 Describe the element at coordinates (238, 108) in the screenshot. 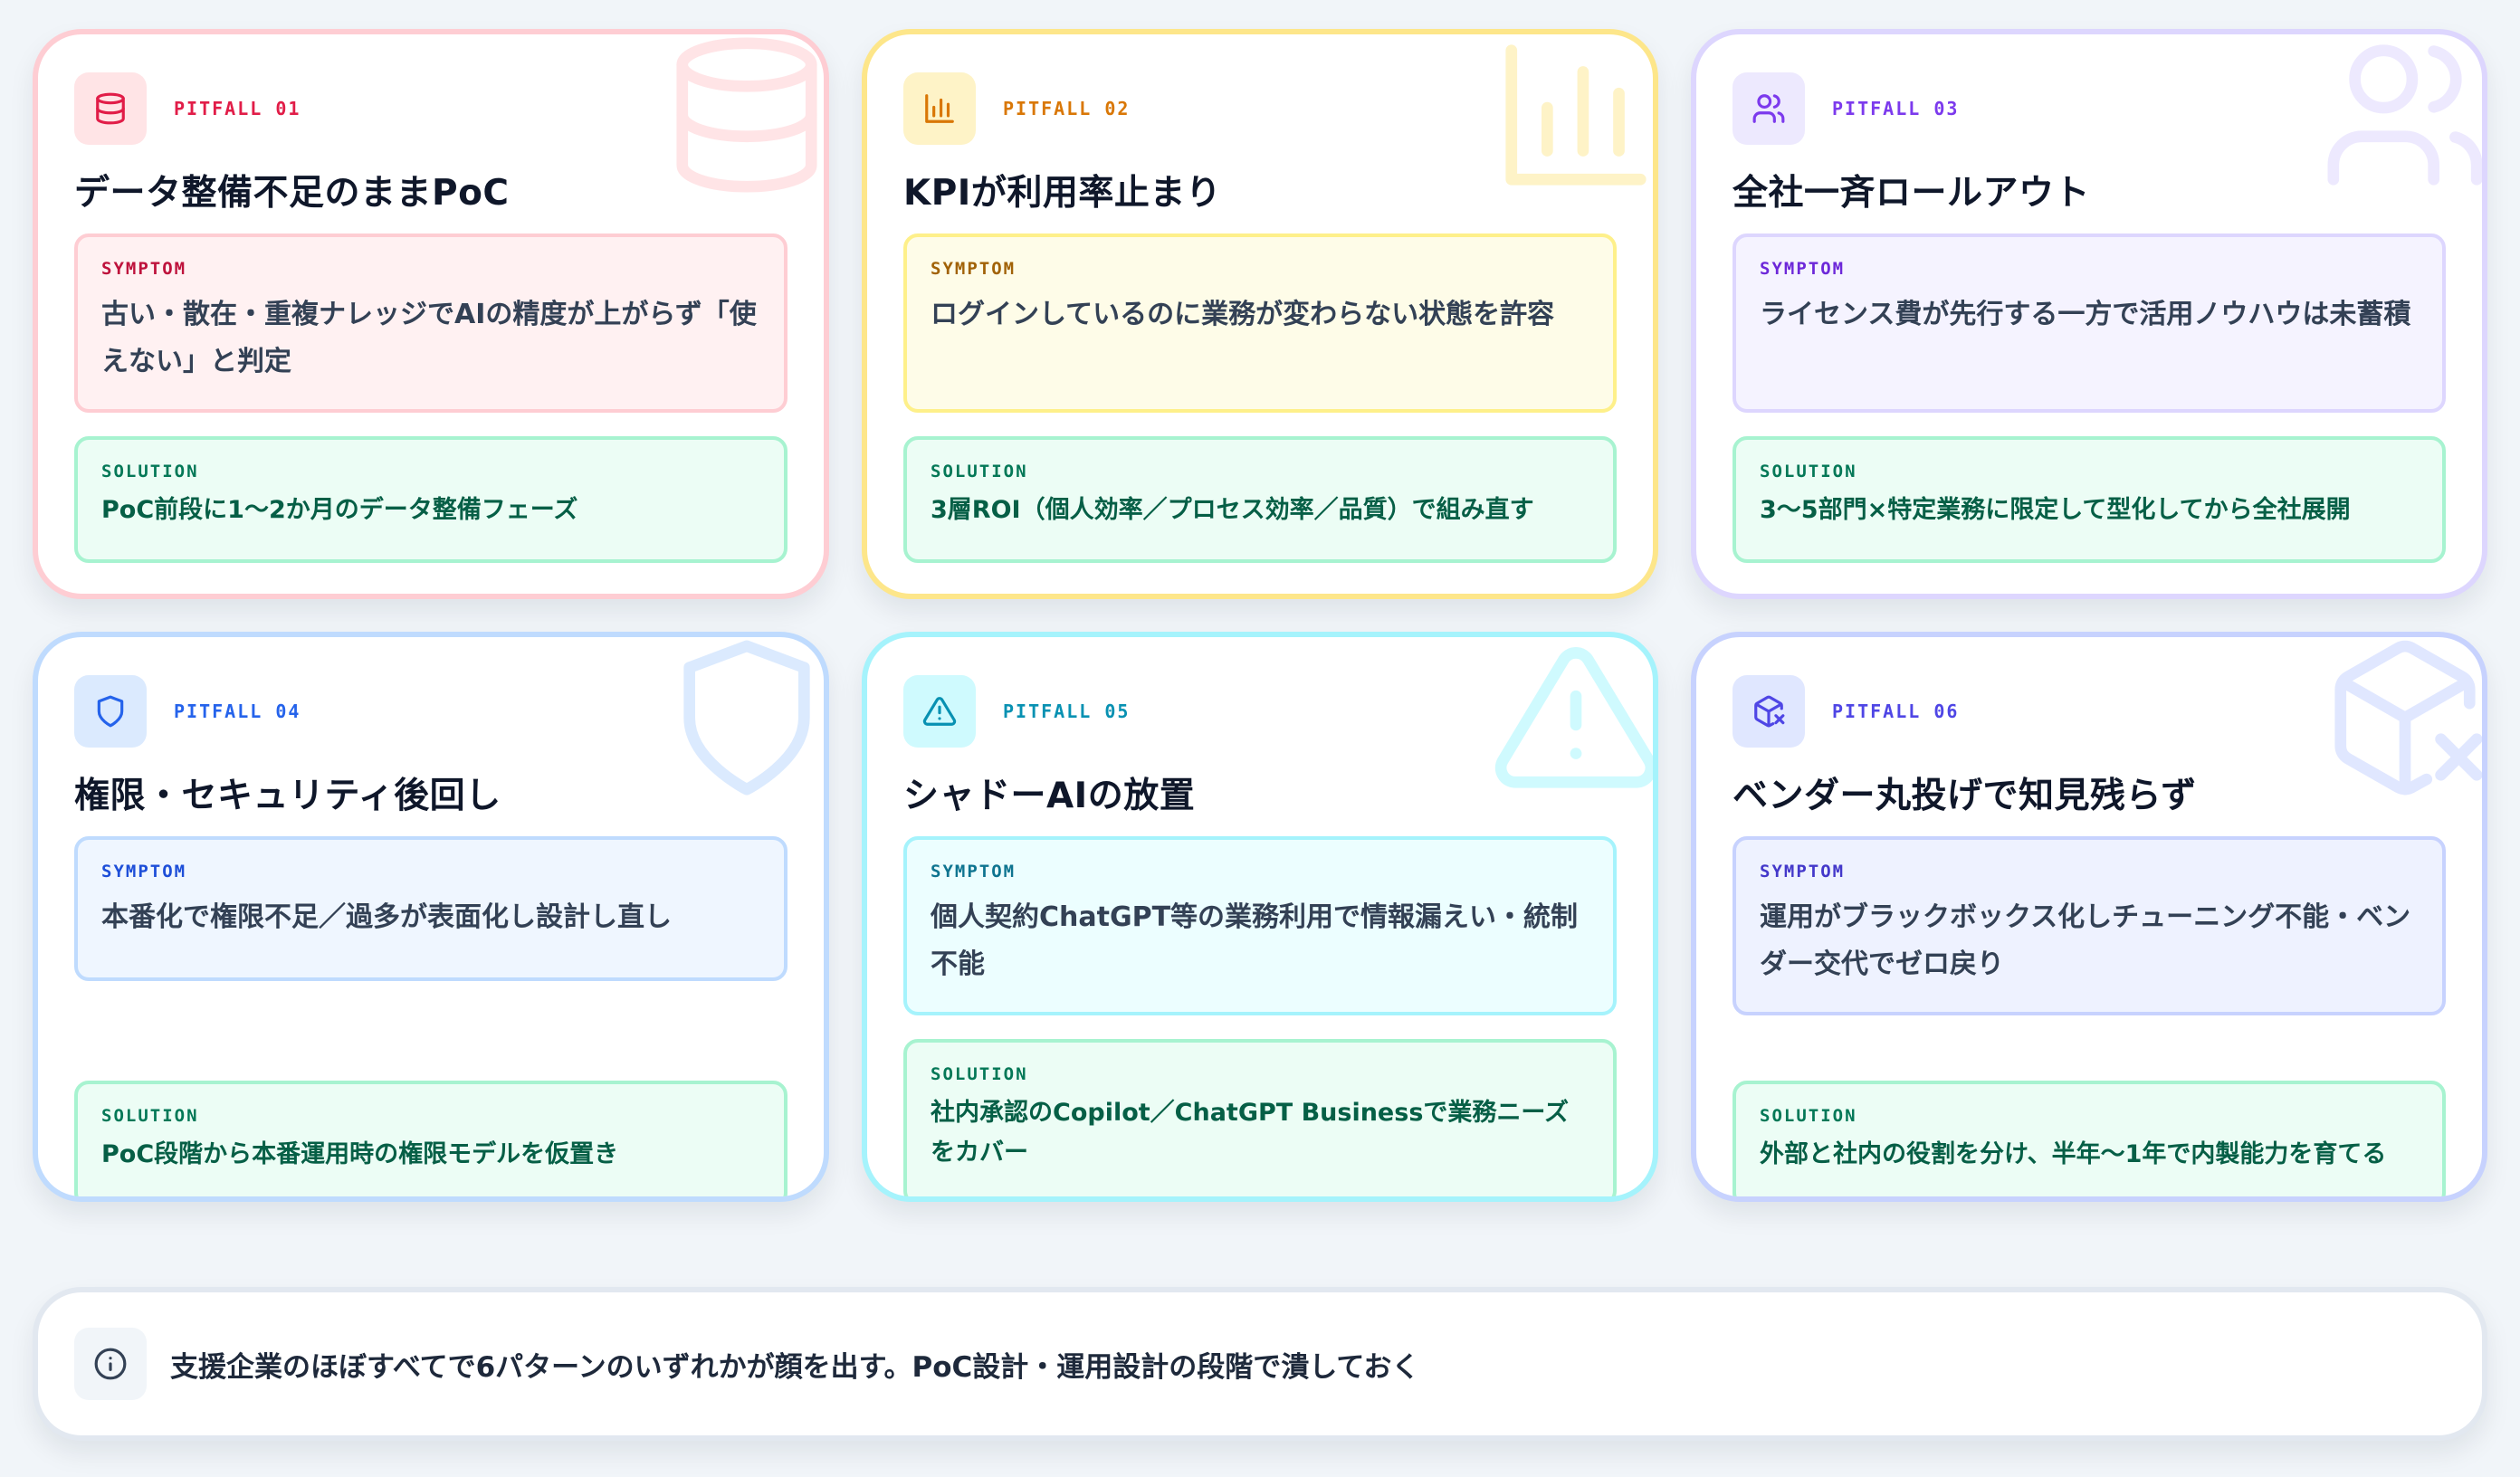

I see `pitfall-number: PITFALL 01` at that location.